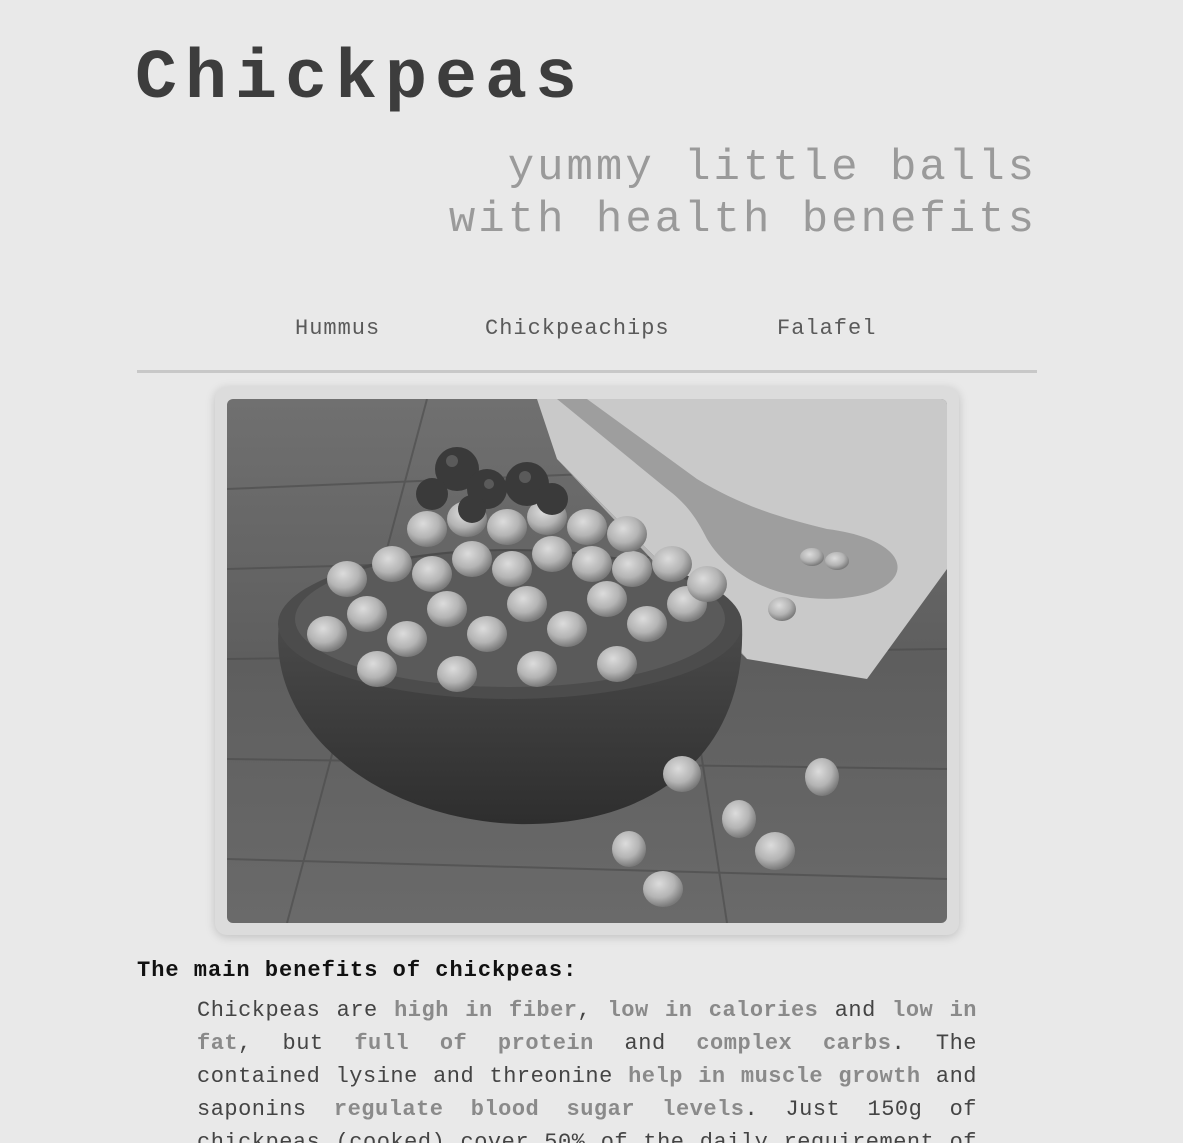 Image resolution: width=1183 pixels, height=1143 pixels. I want to click on nav-link-chickpeachips: Chickpeachips, so click(577, 328).